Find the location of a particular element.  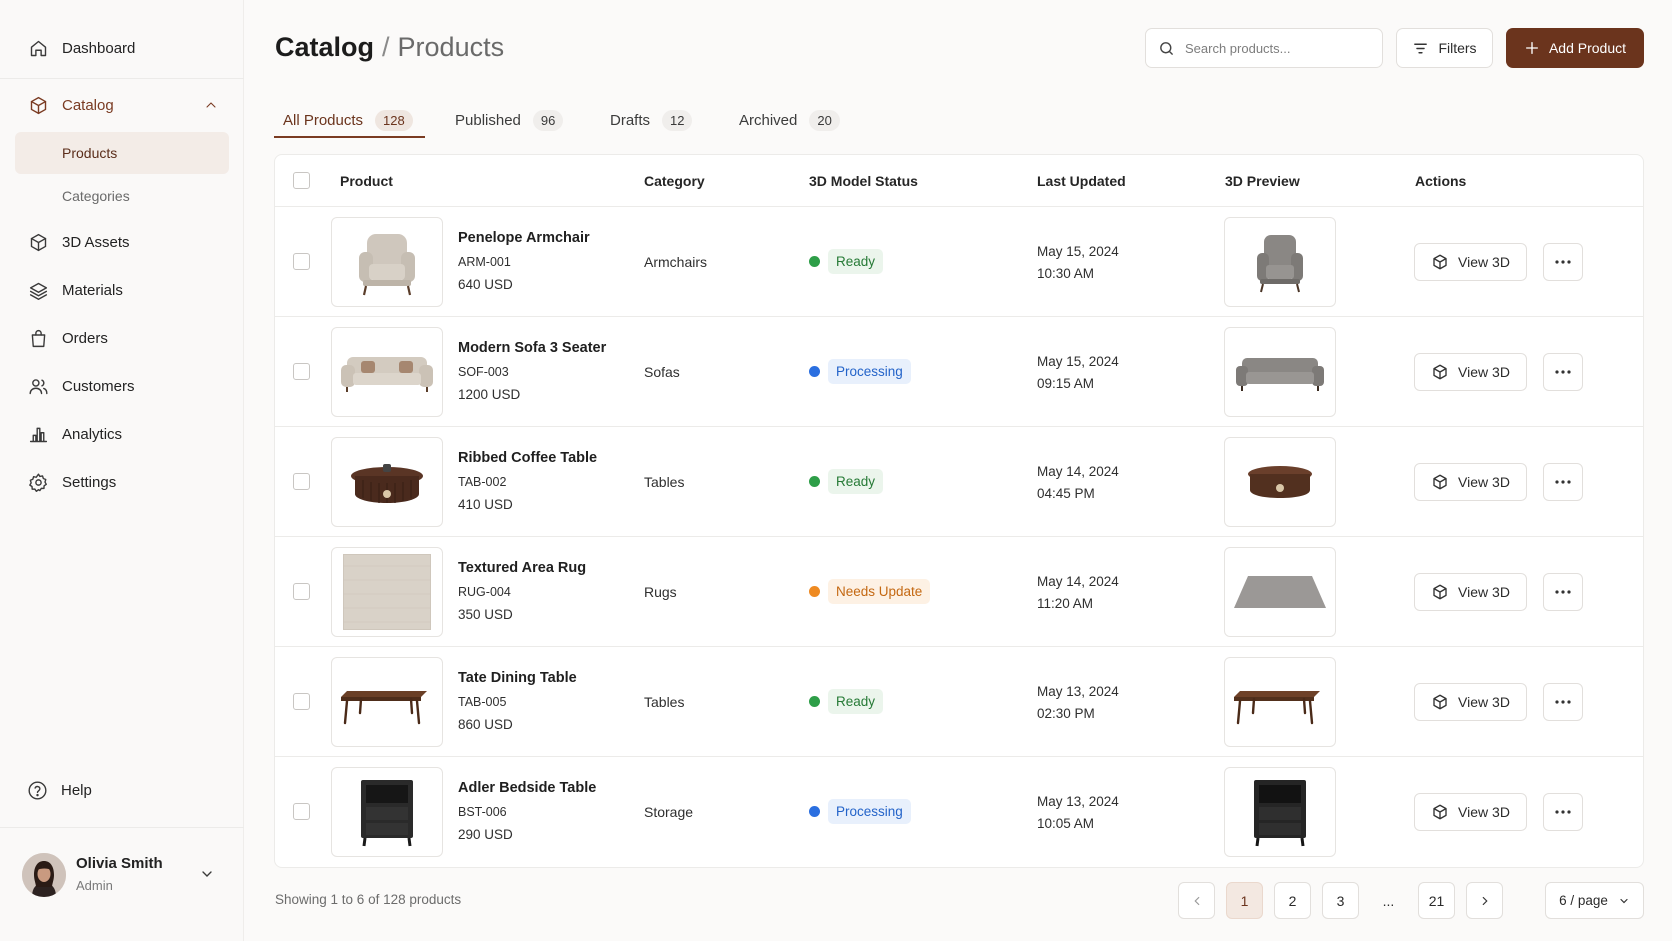

product-name: Textured Area Rug is located at coordinates (522, 568).